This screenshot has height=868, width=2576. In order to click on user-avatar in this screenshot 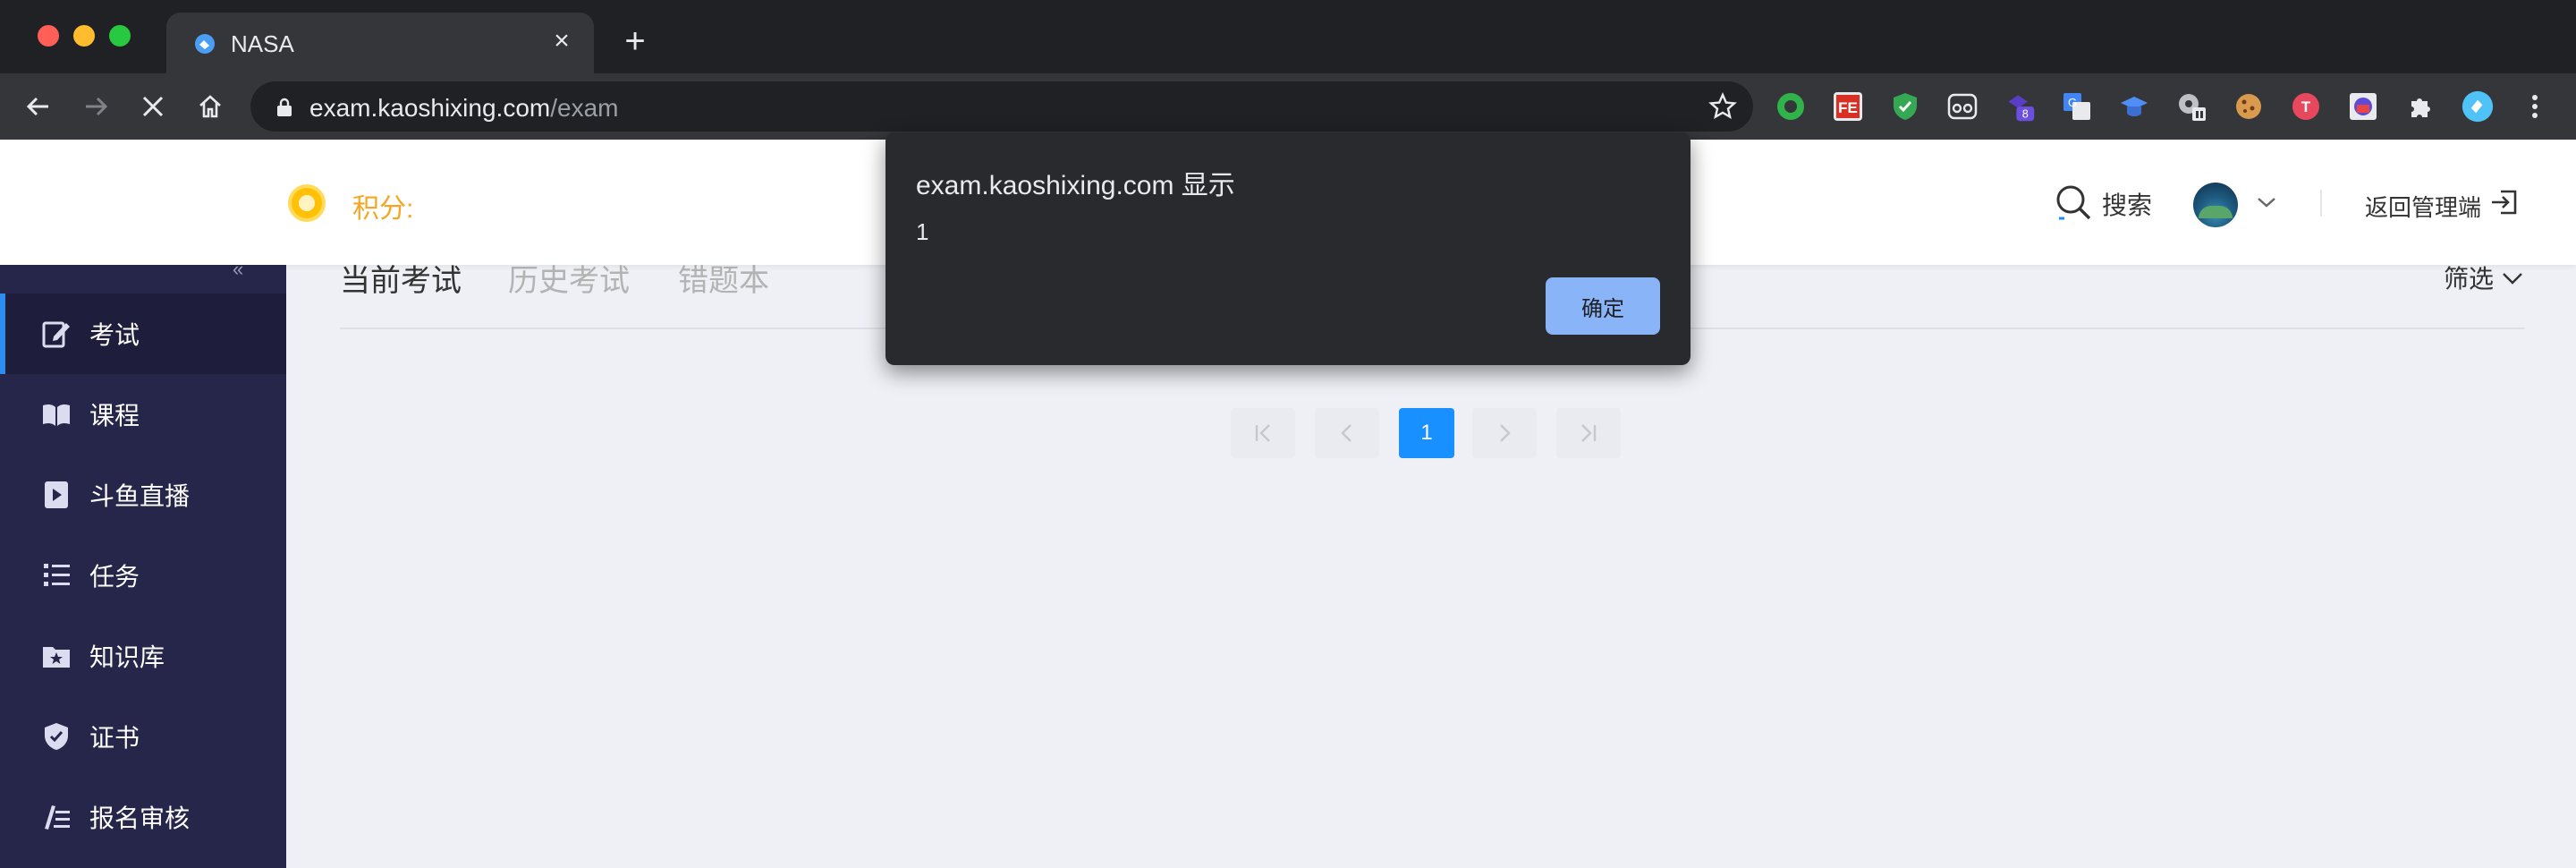, I will do `click(2215, 205)`.